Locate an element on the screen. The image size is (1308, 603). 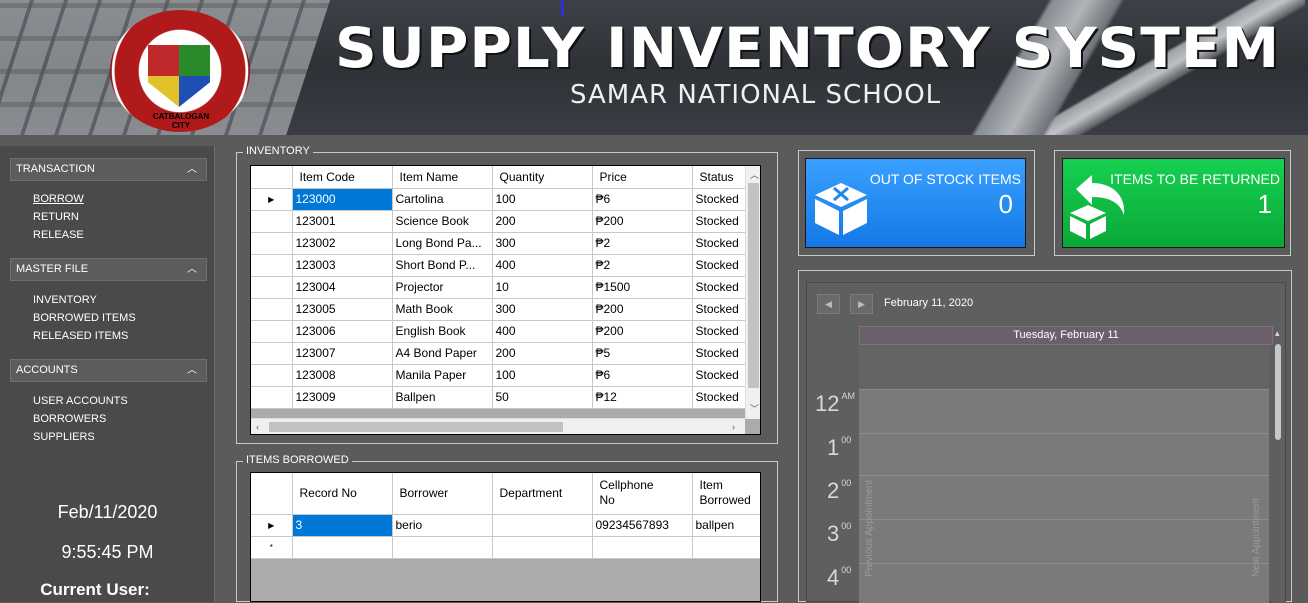
nav-borrow: BORROW is located at coordinates (58, 199).